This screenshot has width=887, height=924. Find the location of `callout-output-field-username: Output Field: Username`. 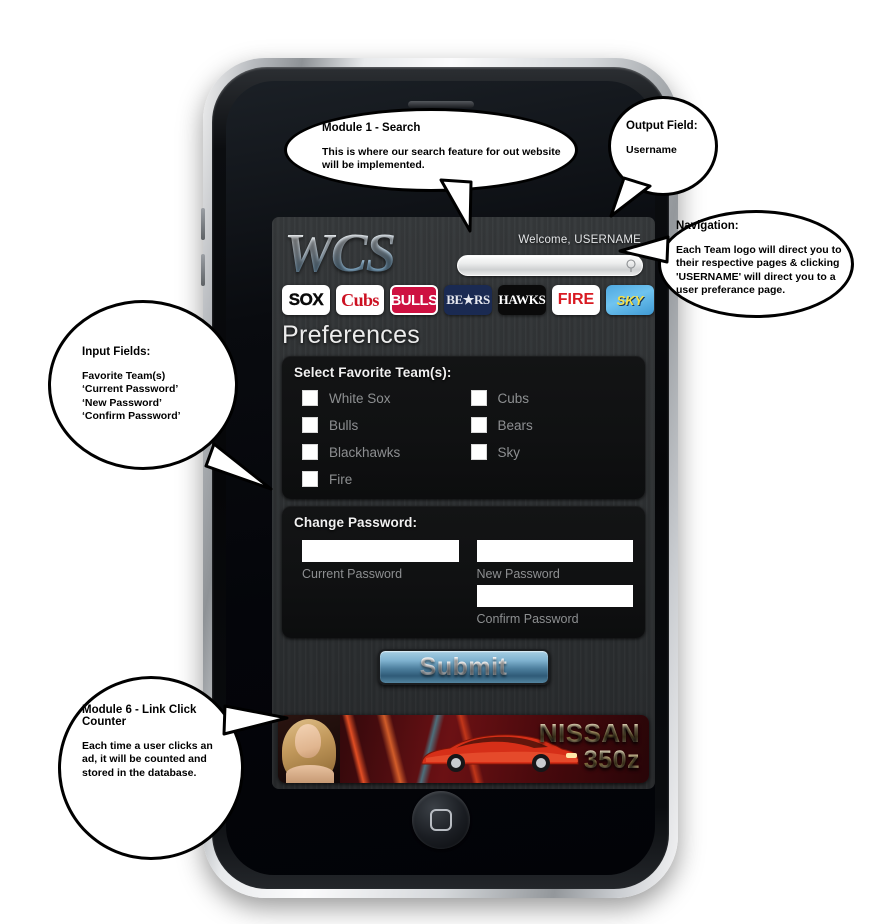

callout-output-field-username: Output Field: Username is located at coordinates (673, 138).